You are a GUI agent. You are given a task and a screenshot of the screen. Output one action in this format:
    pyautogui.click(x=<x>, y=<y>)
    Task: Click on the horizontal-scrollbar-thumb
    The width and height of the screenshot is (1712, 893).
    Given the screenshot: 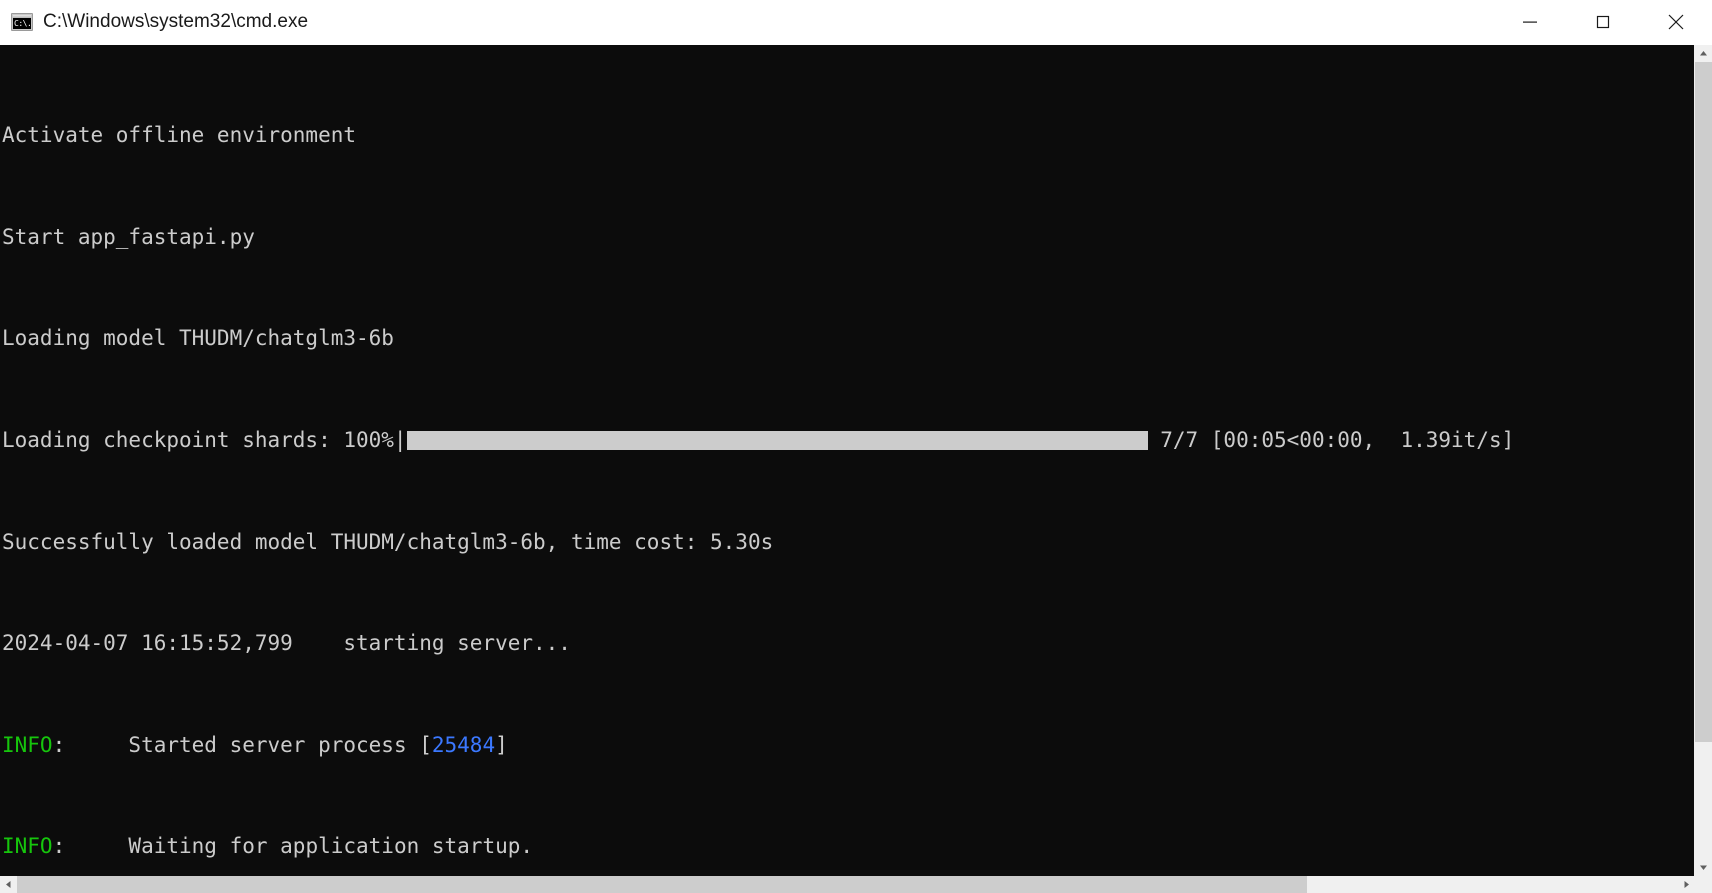 What is the action you would take?
    pyautogui.click(x=662, y=884)
    